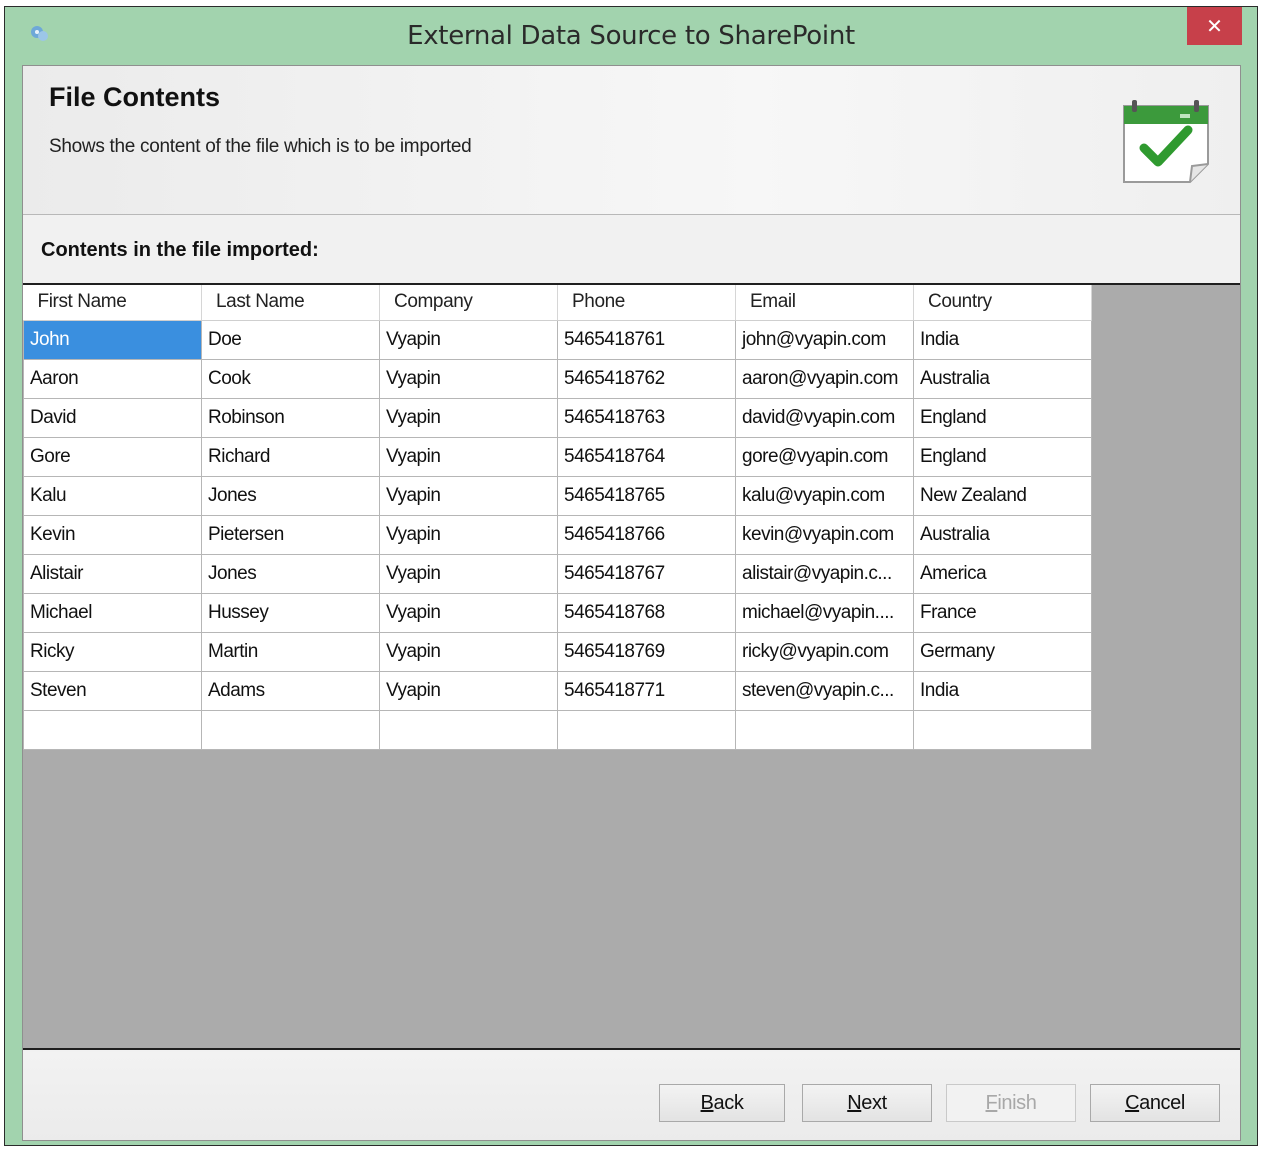 The width and height of the screenshot is (1264, 1150). I want to click on table-cell: Michael, so click(112, 612).